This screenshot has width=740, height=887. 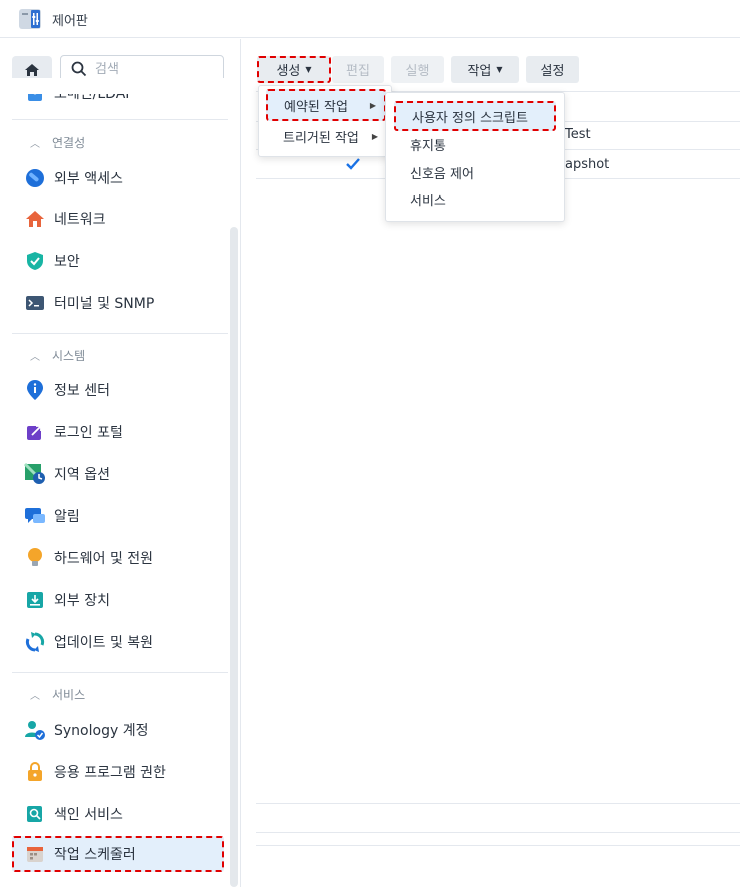 I want to click on notification-icon, so click(x=35, y=516).